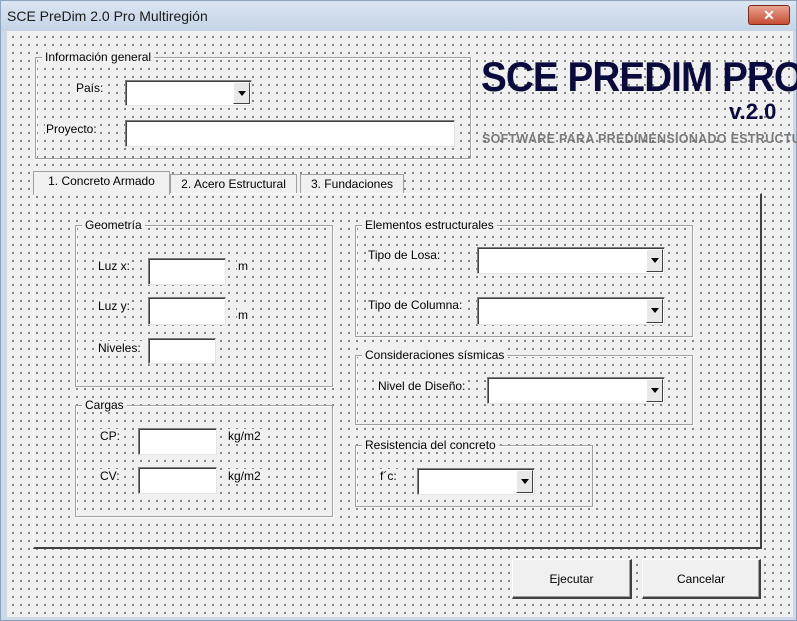  What do you see at coordinates (639, 76) in the screenshot?
I see `logo-title: SCE PREDIM PRO` at bounding box center [639, 76].